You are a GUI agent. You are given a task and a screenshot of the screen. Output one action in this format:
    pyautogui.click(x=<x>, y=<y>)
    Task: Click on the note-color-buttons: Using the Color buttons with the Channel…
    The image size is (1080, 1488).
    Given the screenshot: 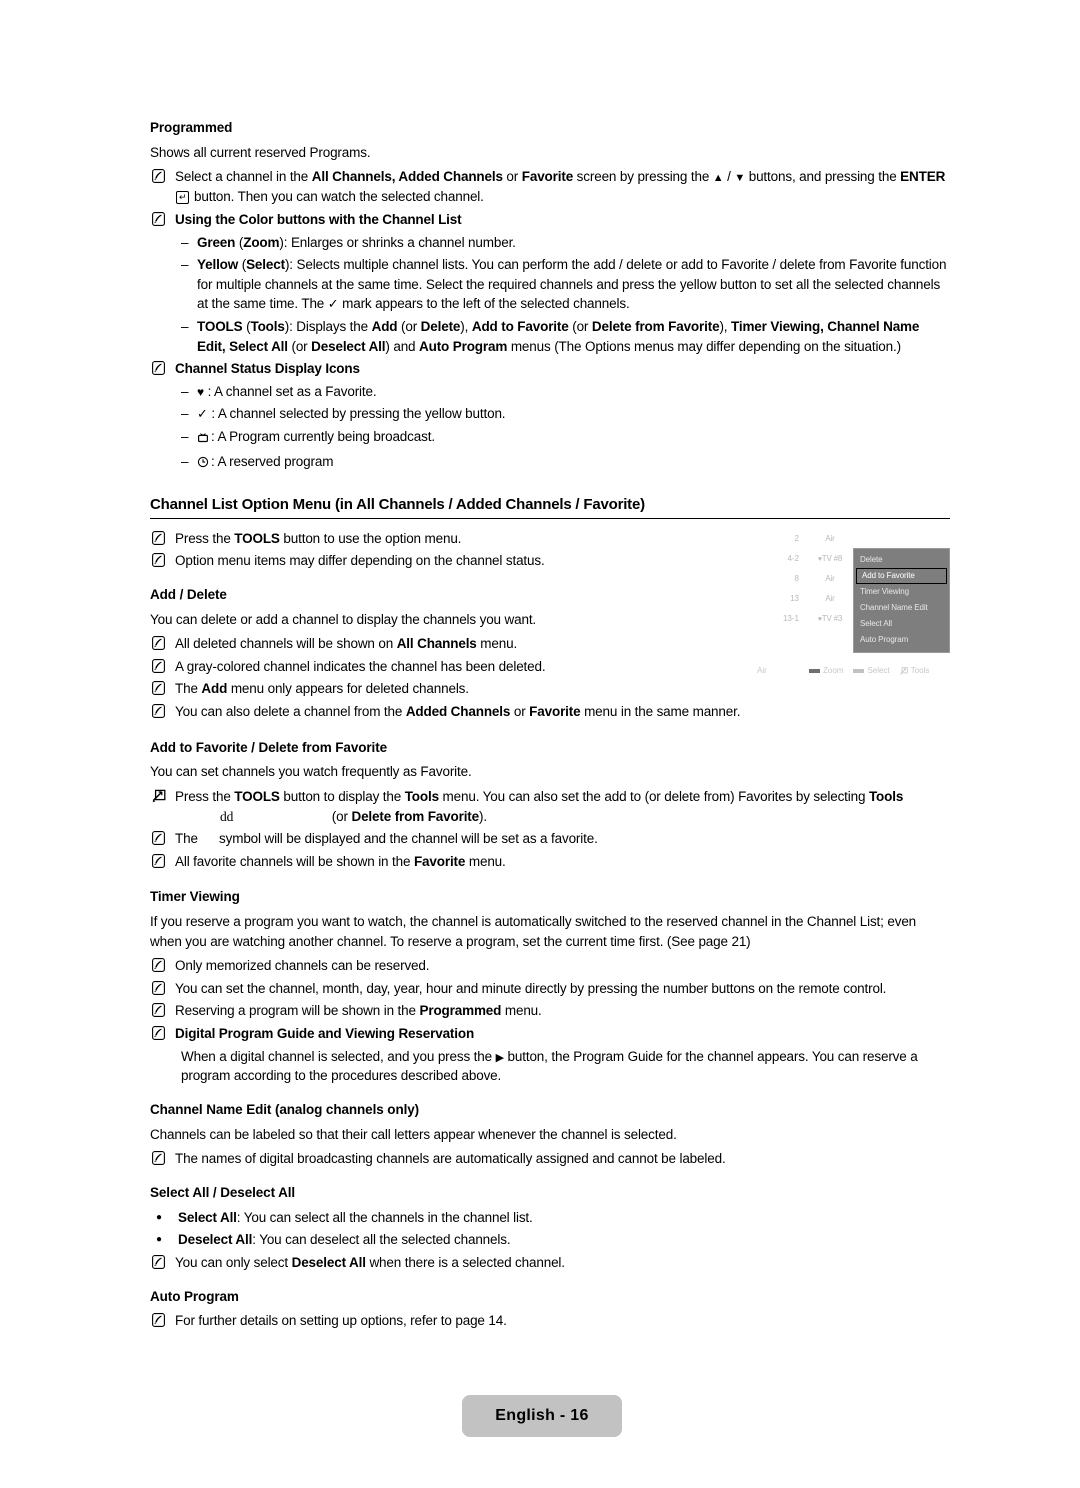 What is the action you would take?
    pyautogui.click(x=550, y=220)
    